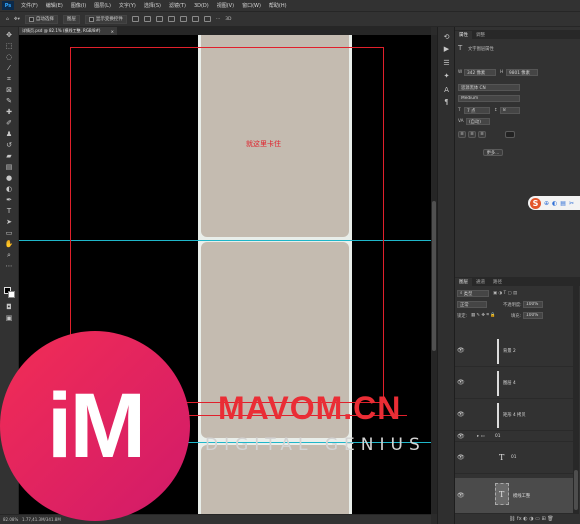 Image resolution: width=580 pixels, height=524 pixels. I want to click on input-method-badge: S ⊕ ◐ ▤ ✂, so click(554, 203).